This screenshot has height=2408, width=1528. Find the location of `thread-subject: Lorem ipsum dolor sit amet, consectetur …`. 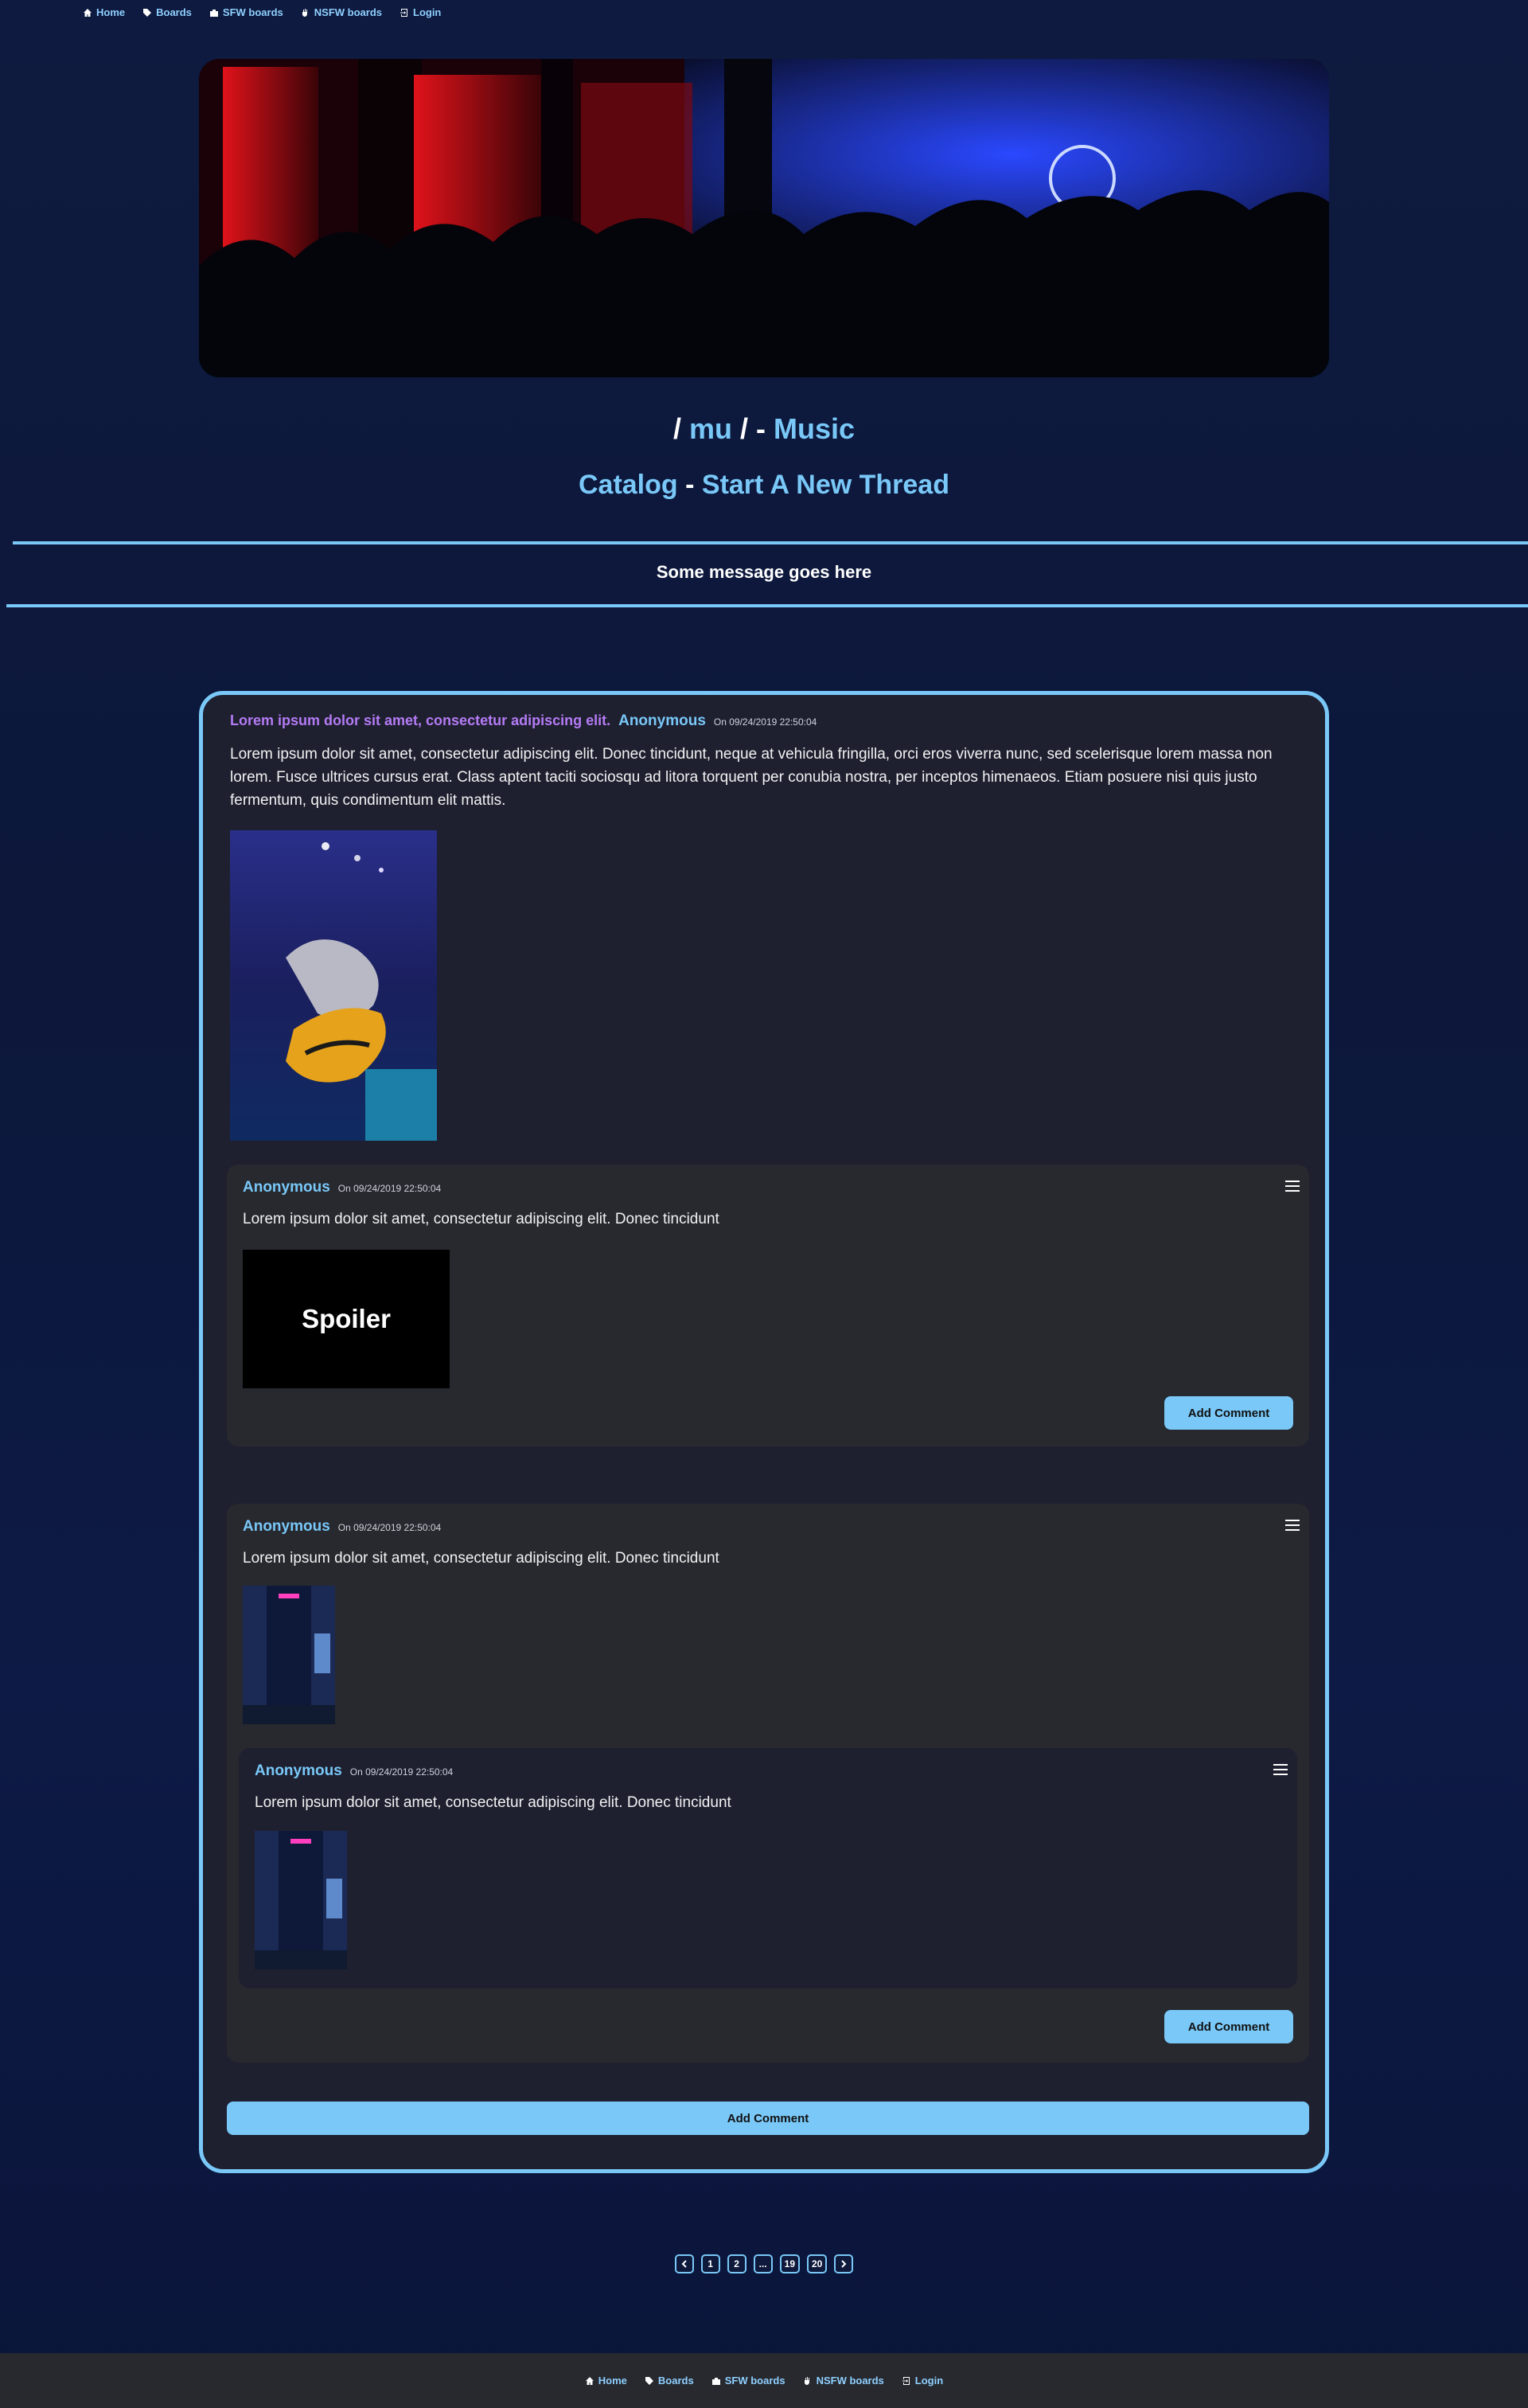

thread-subject: Lorem ipsum dolor sit amet, consectetur … is located at coordinates (420, 720).